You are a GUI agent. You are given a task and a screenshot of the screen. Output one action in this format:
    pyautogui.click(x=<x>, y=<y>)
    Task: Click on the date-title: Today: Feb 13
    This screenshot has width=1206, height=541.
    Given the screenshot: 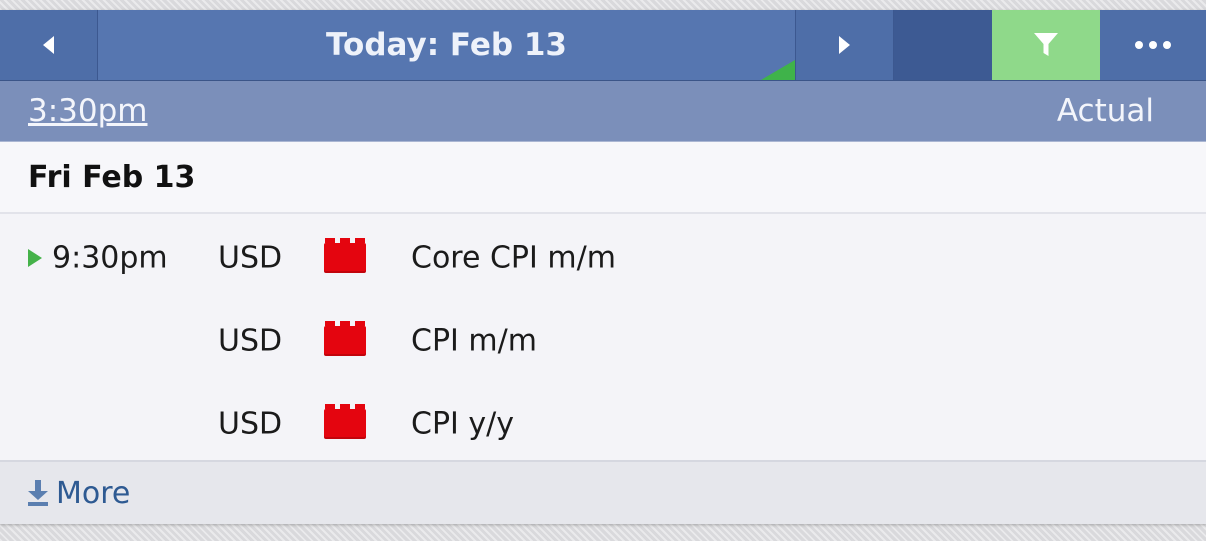 What is the action you would take?
    pyautogui.click(x=446, y=45)
    